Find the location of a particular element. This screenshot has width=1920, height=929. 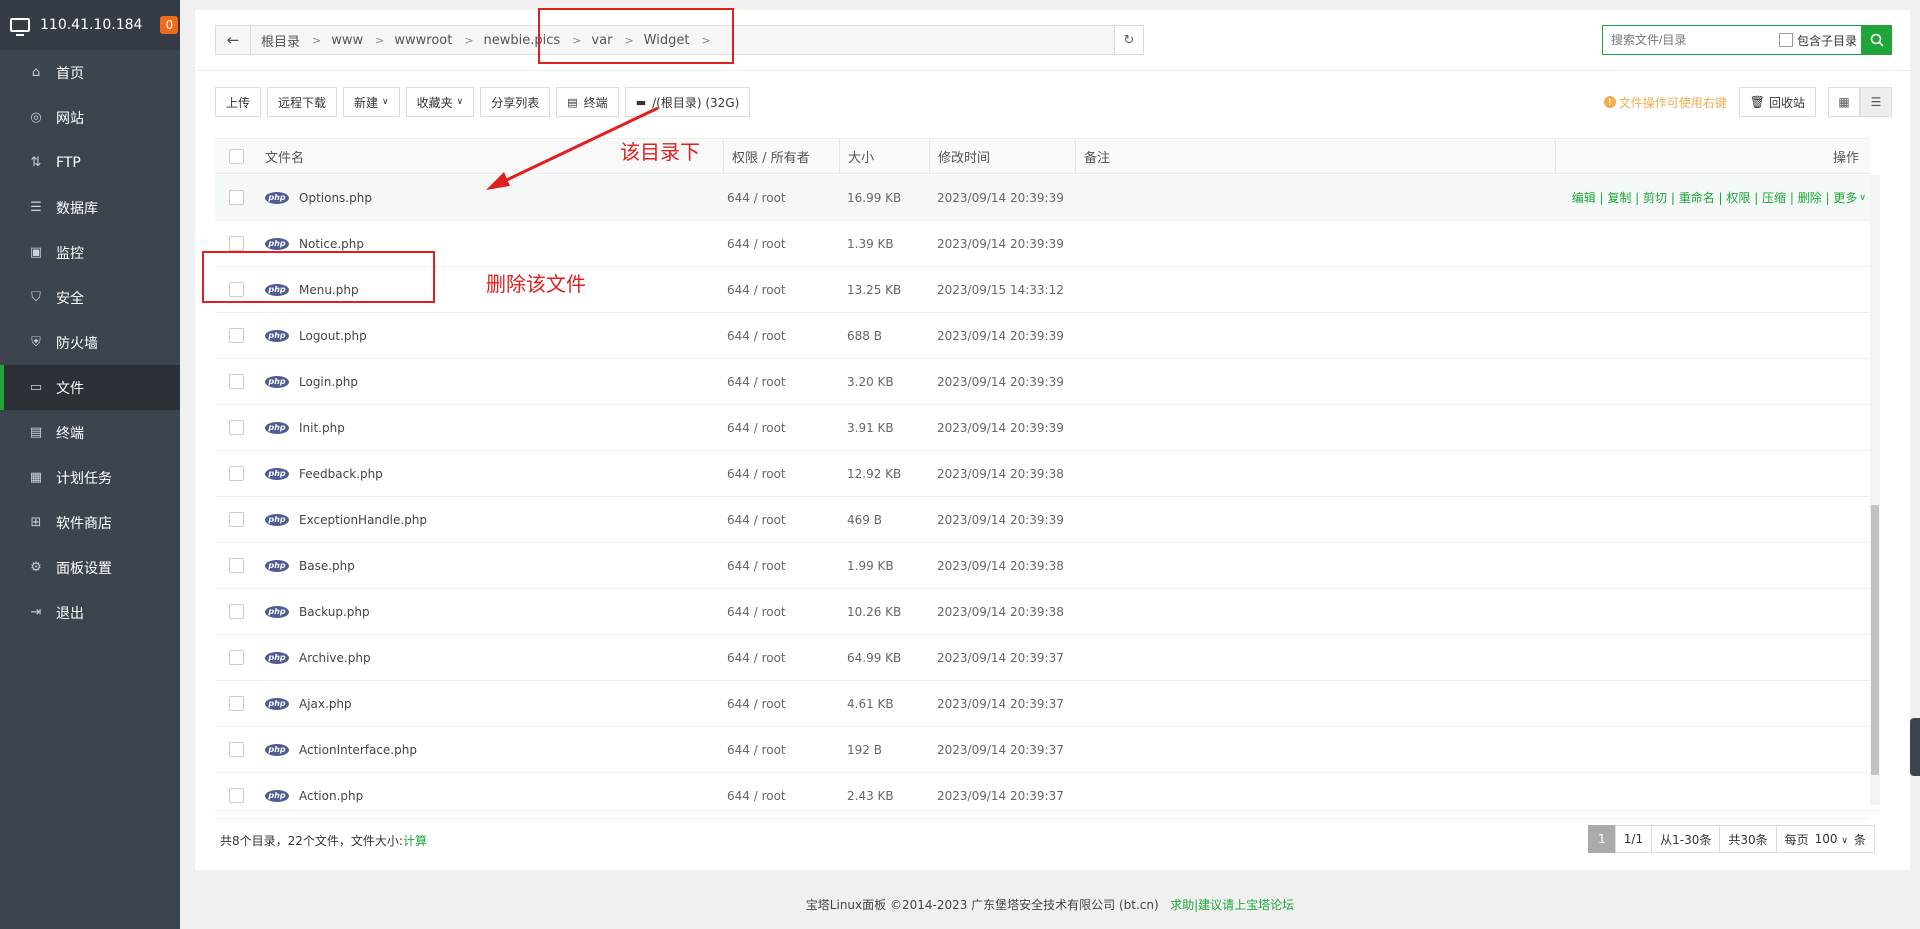

col-perm: 权限 / 所有者 is located at coordinates (766, 156).